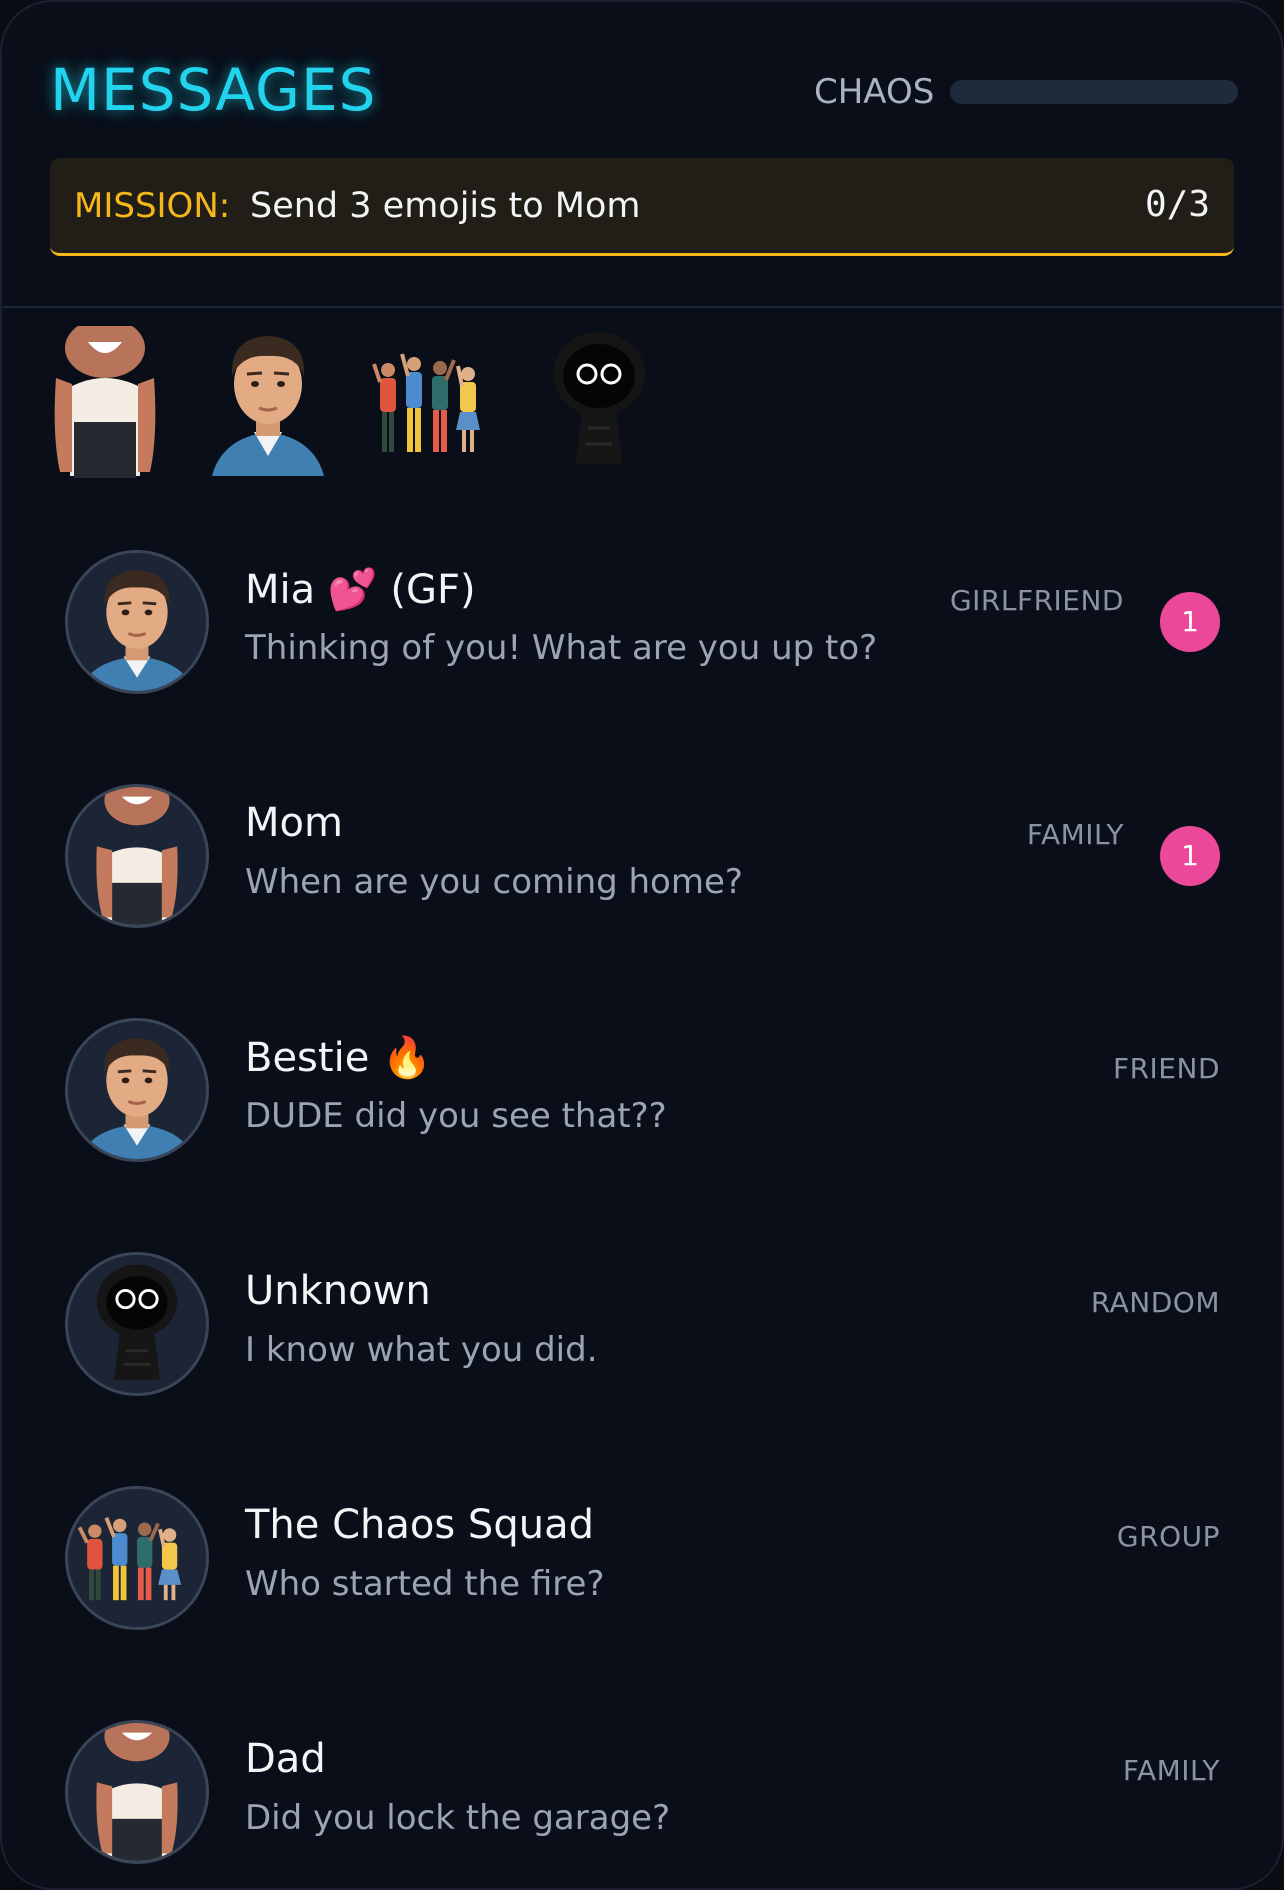 This screenshot has width=1284, height=1890. Describe the element at coordinates (1168, 1536) in the screenshot. I see `relationship-tag: GROUP` at that location.